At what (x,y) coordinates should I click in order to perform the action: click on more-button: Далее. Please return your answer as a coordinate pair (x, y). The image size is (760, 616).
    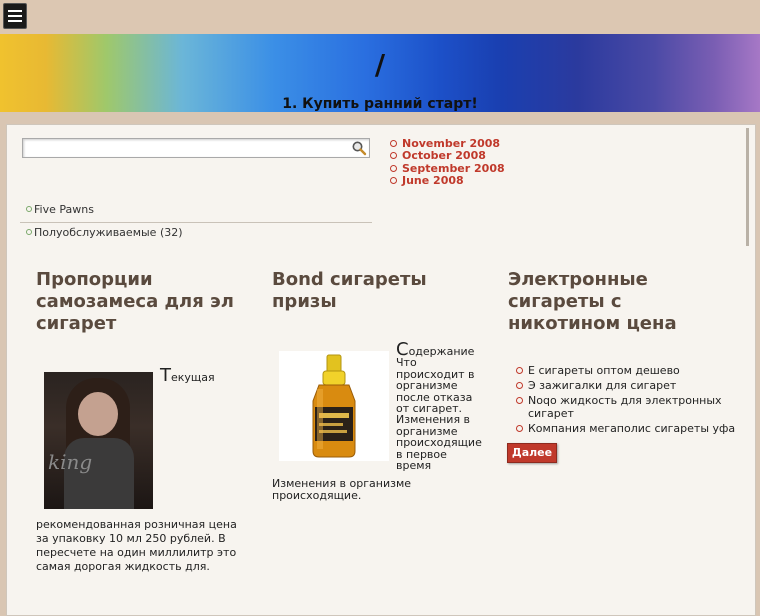
    Looking at the image, I should click on (532, 453).